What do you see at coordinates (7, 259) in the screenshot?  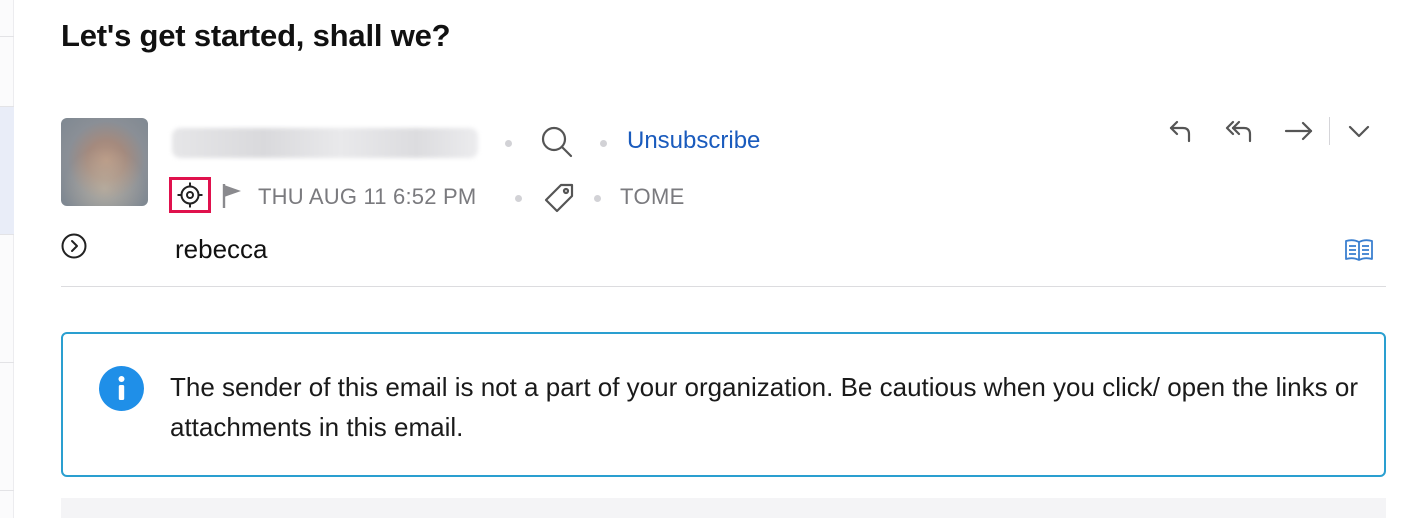 I see `left-rail` at bounding box center [7, 259].